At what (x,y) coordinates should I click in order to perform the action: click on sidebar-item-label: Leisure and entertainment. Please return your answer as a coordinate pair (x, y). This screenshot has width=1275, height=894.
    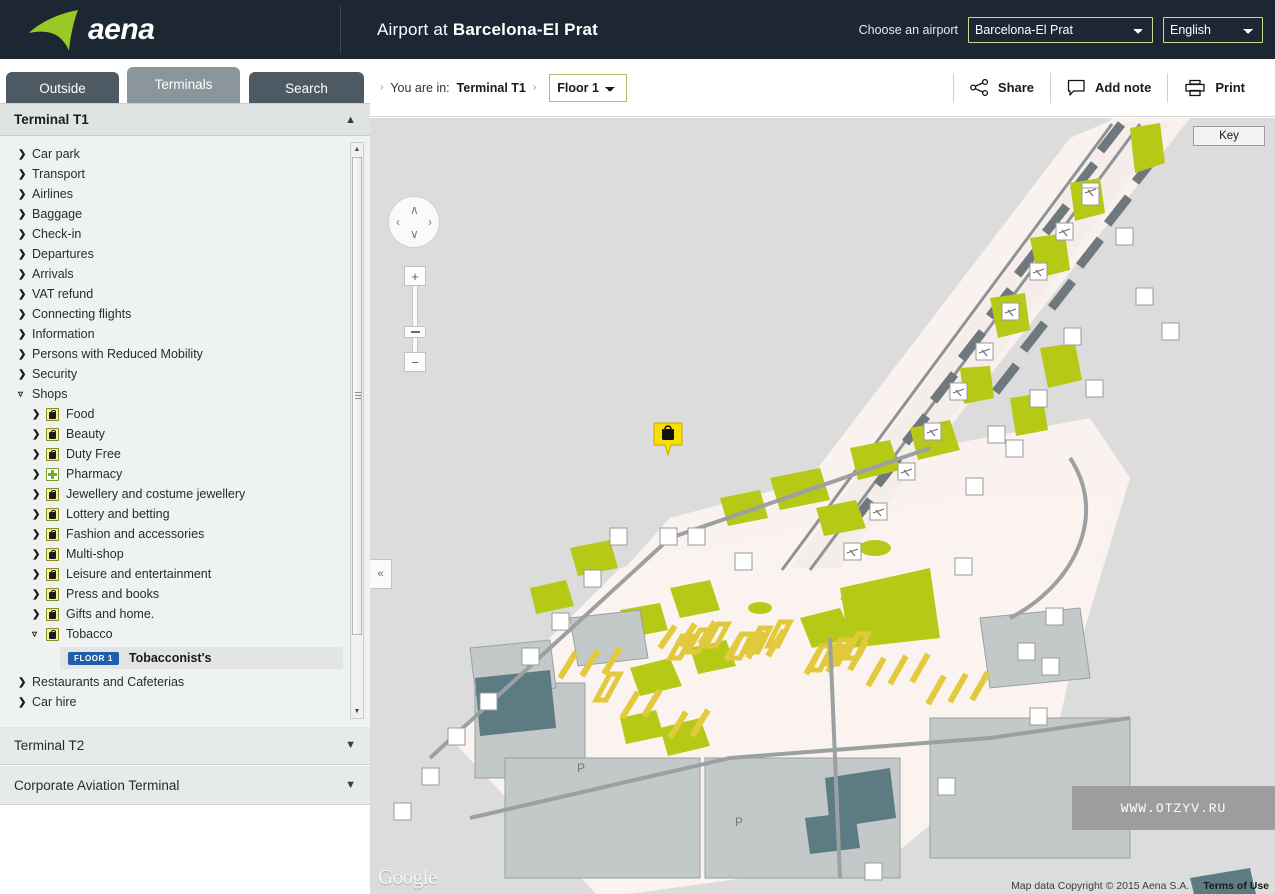
    Looking at the image, I should click on (139, 574).